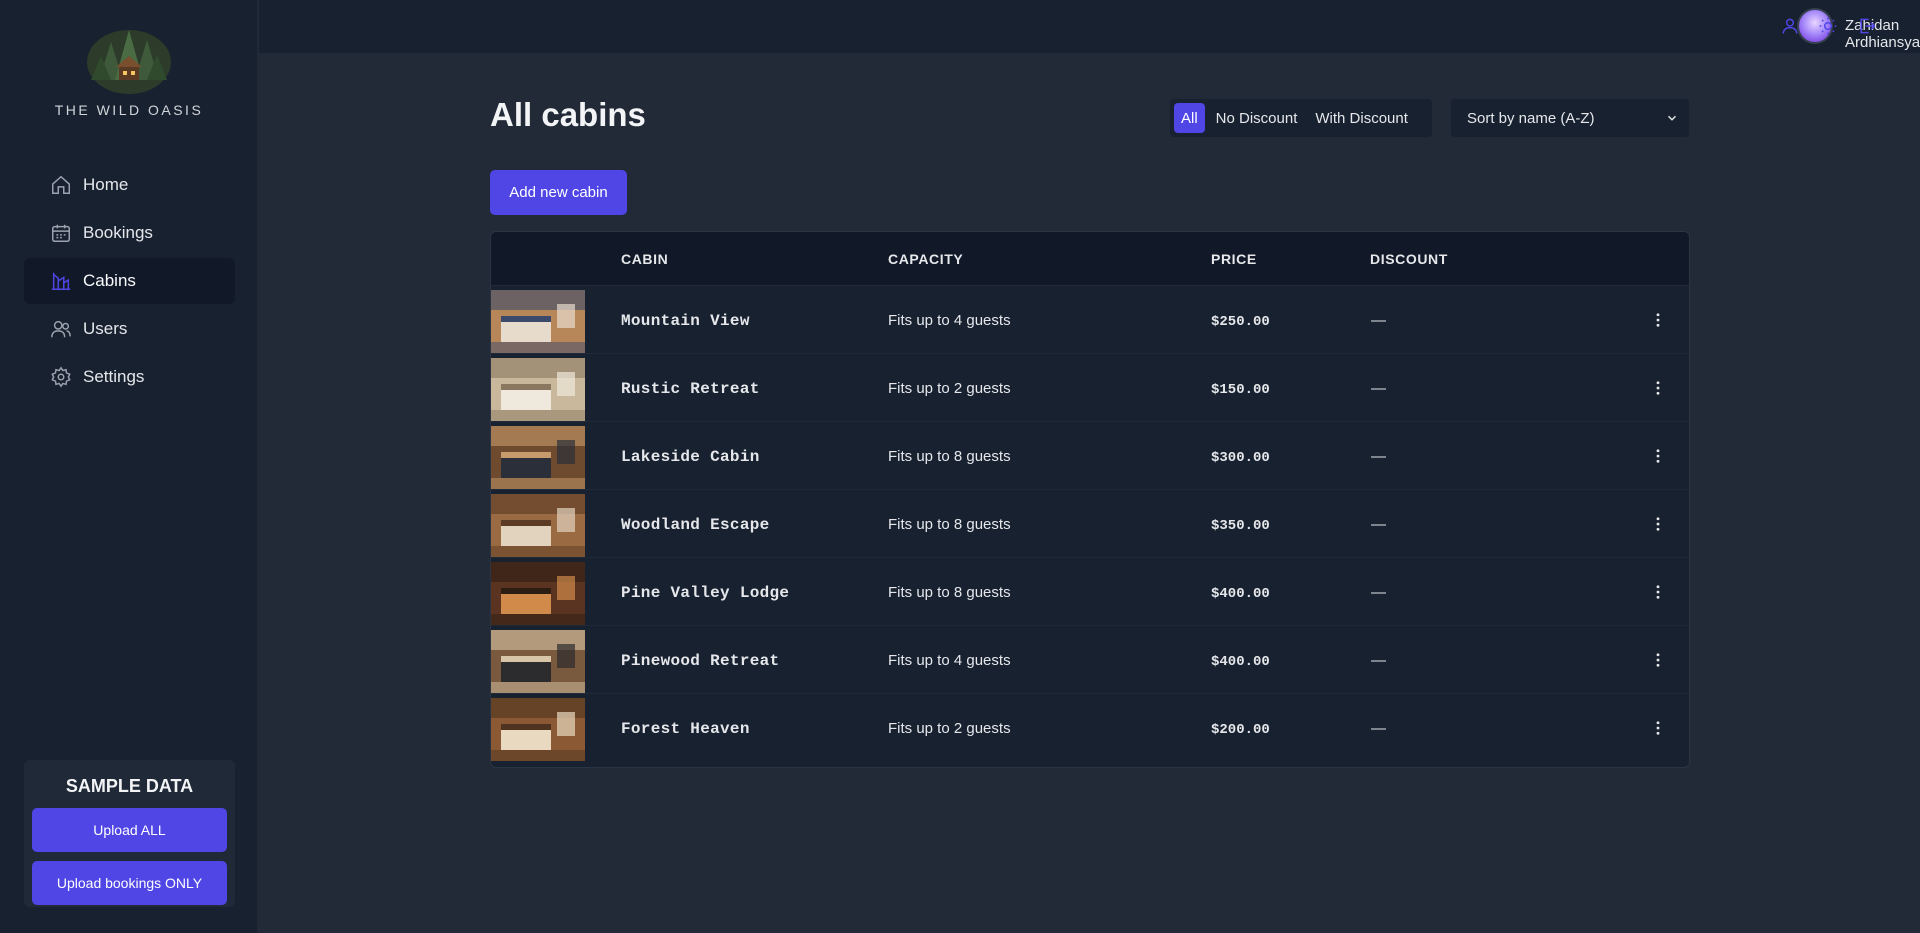  What do you see at coordinates (61, 233) in the screenshot?
I see `calendar-icon` at bounding box center [61, 233].